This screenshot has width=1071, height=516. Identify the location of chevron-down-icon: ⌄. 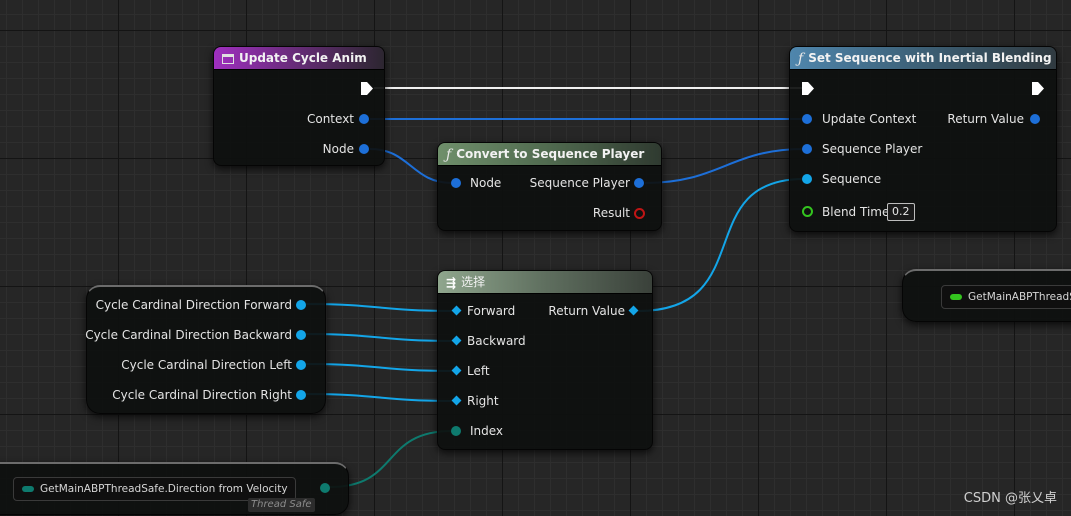
(294, 489).